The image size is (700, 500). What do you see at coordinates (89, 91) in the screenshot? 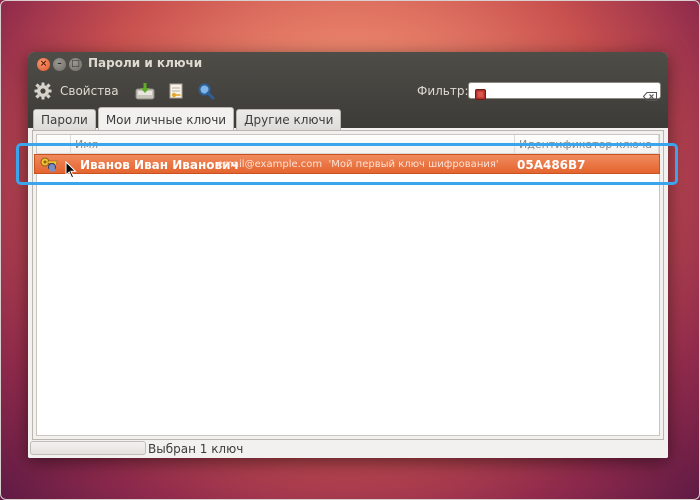
I see `properties-label: Свойства` at bounding box center [89, 91].